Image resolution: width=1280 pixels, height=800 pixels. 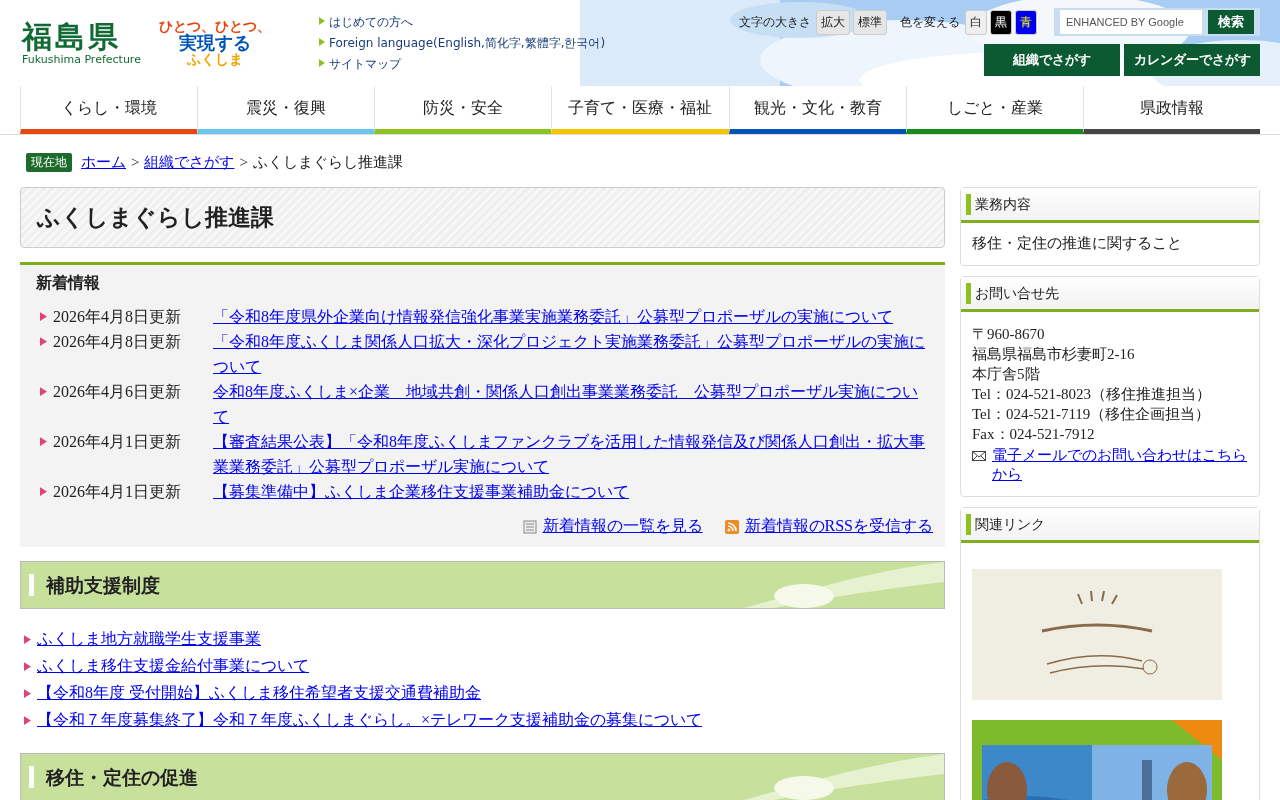 What do you see at coordinates (1006, 374) in the screenshot?
I see `contact-line: 本庁舎5階` at bounding box center [1006, 374].